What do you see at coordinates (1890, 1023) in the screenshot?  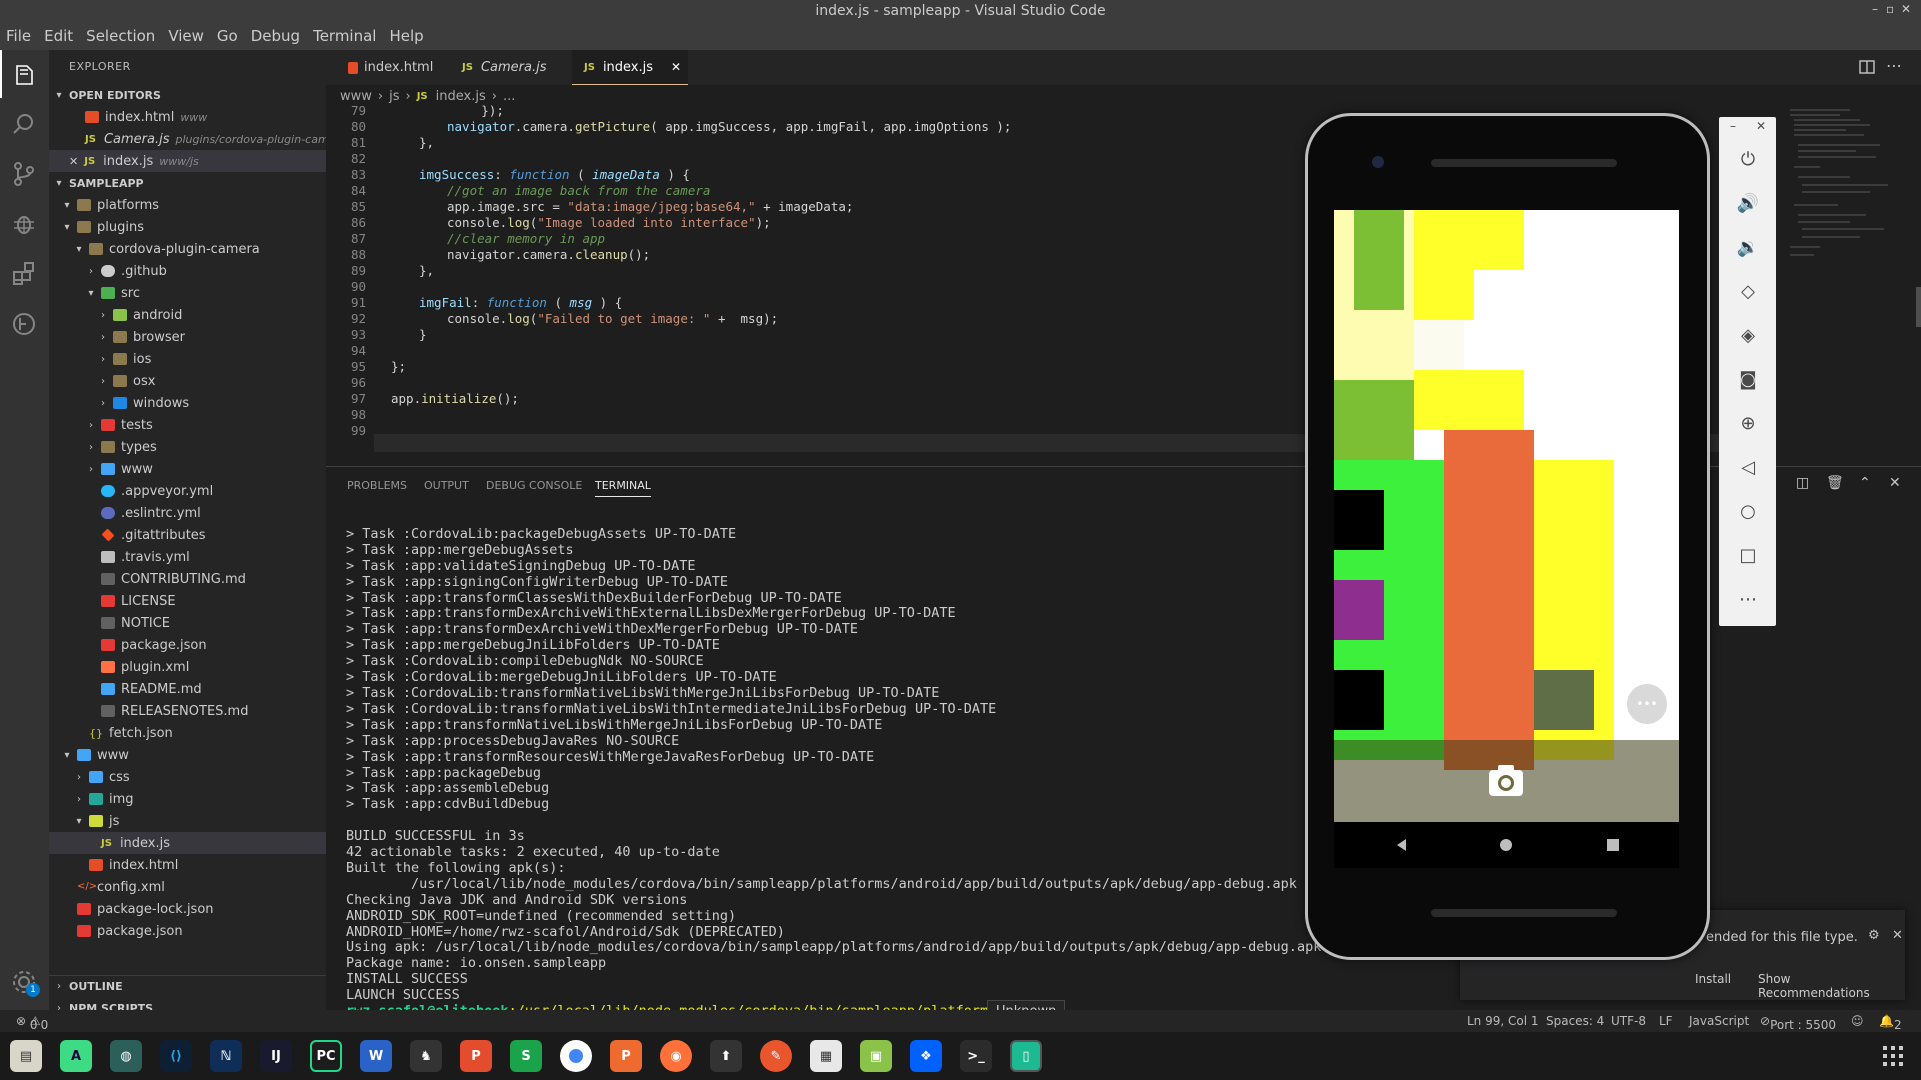 I see `notifications-bell: 🔔 2` at bounding box center [1890, 1023].